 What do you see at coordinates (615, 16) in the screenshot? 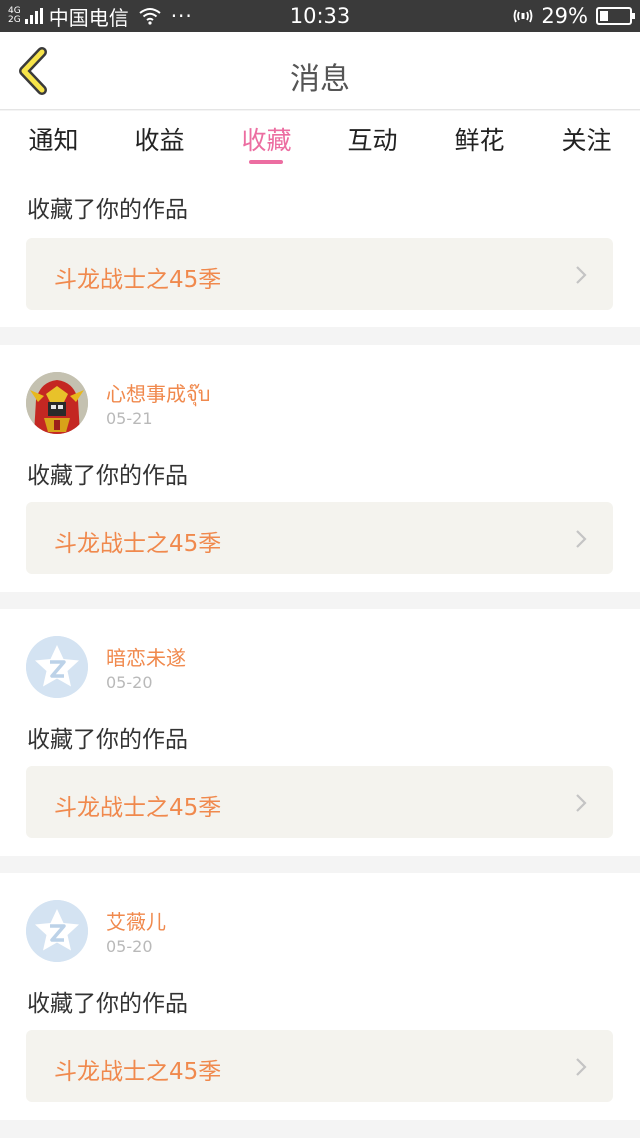
I see `battery-icon` at bounding box center [615, 16].